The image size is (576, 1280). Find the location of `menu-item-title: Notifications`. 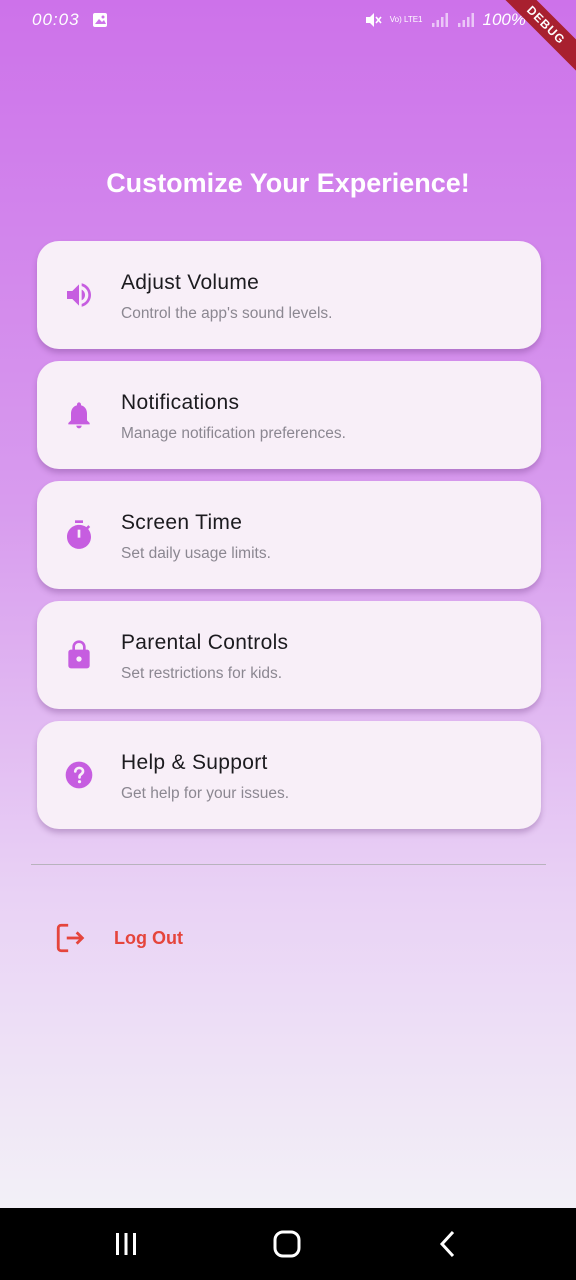

menu-item-title: Notifications is located at coordinates (180, 402).